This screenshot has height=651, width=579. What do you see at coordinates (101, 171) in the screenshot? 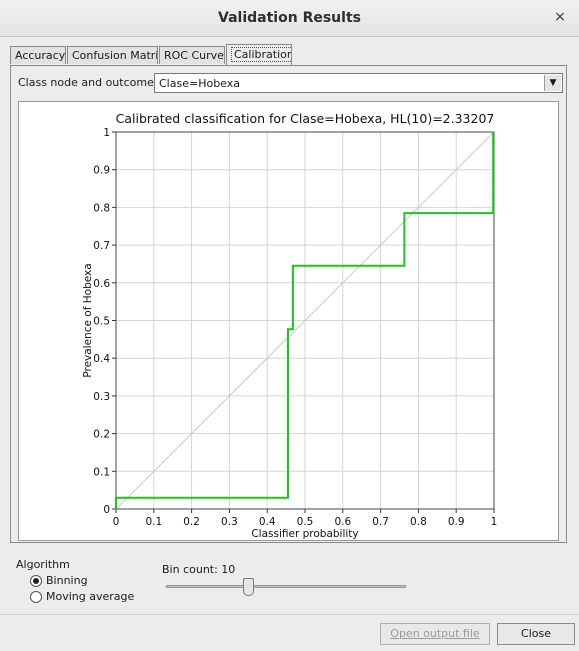
I see `y-tick-label: 0.9` at bounding box center [101, 171].